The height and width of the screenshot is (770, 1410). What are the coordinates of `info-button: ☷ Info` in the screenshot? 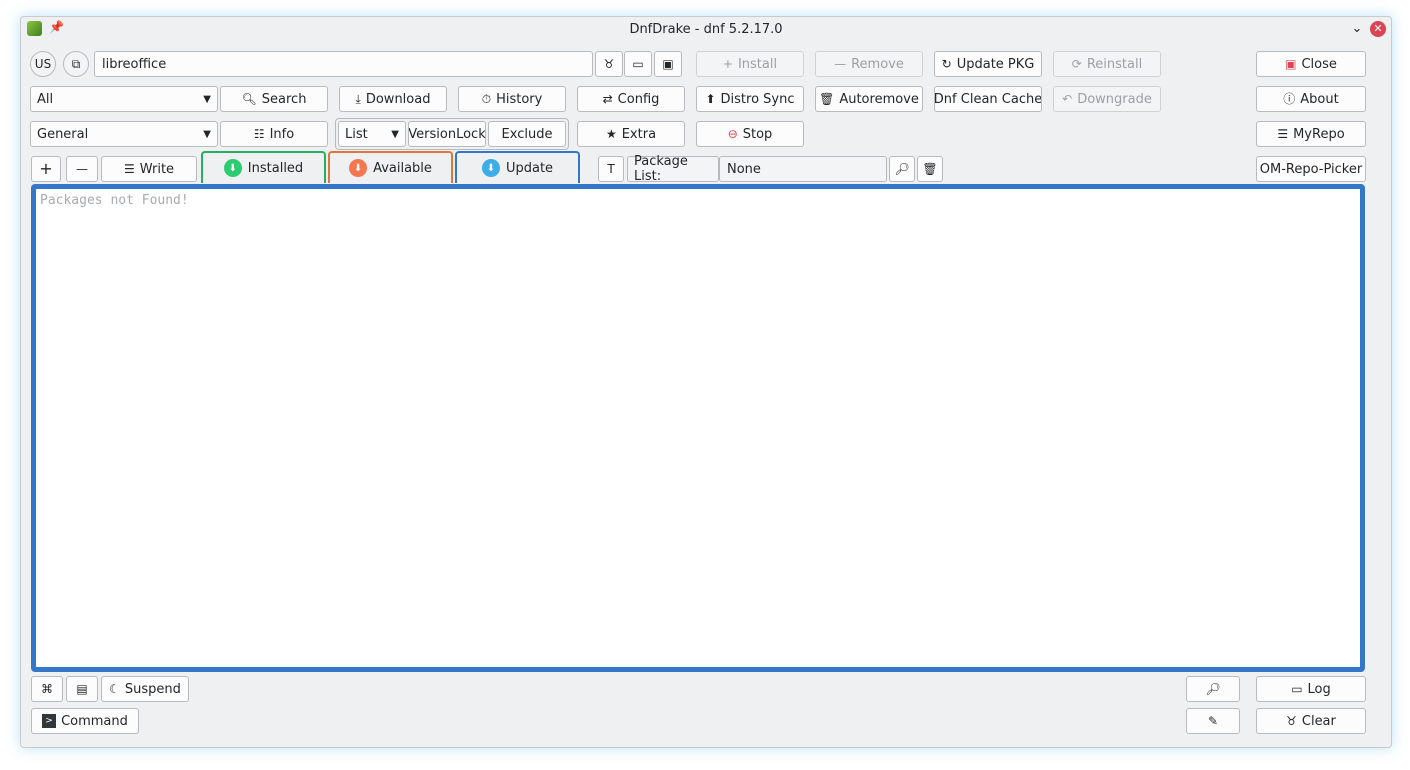 It's located at (274, 134).